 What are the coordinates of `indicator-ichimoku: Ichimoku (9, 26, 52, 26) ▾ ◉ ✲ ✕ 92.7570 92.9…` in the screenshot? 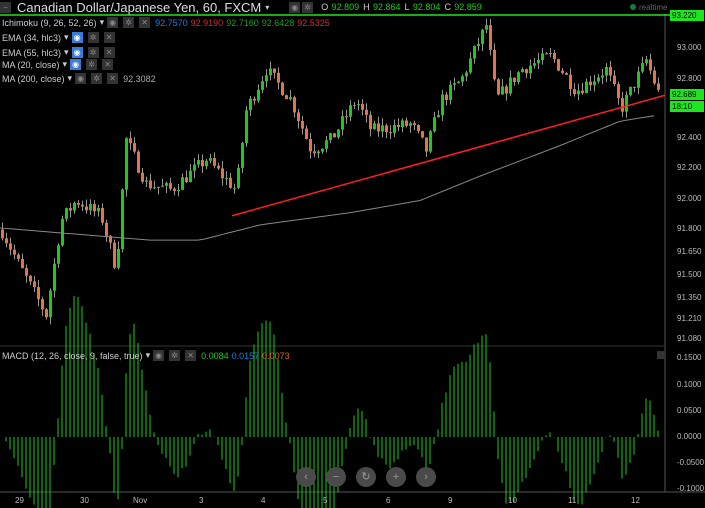 It's located at (166, 22).